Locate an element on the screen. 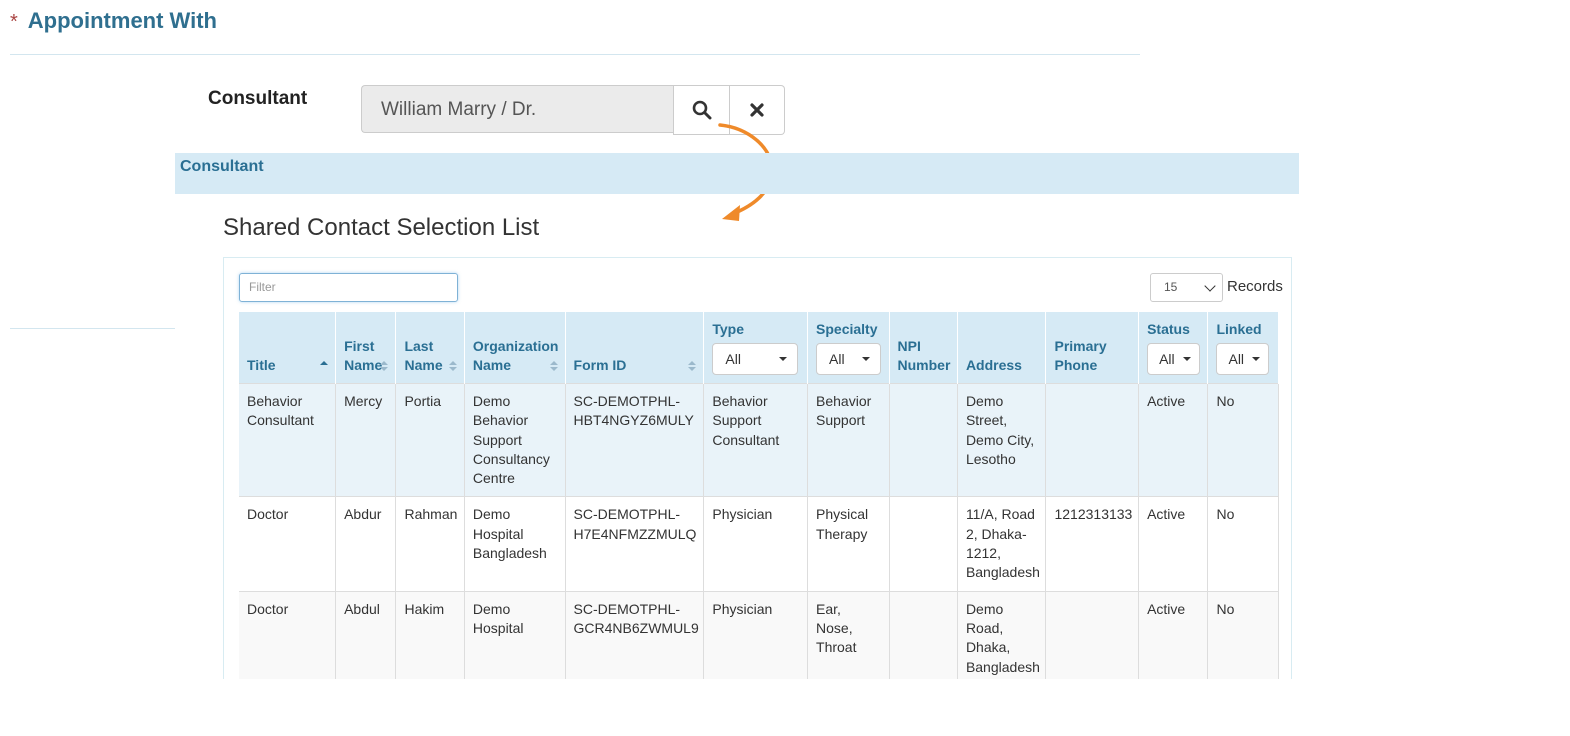  consultant-panel-heading: Consultant is located at coordinates (737, 173).